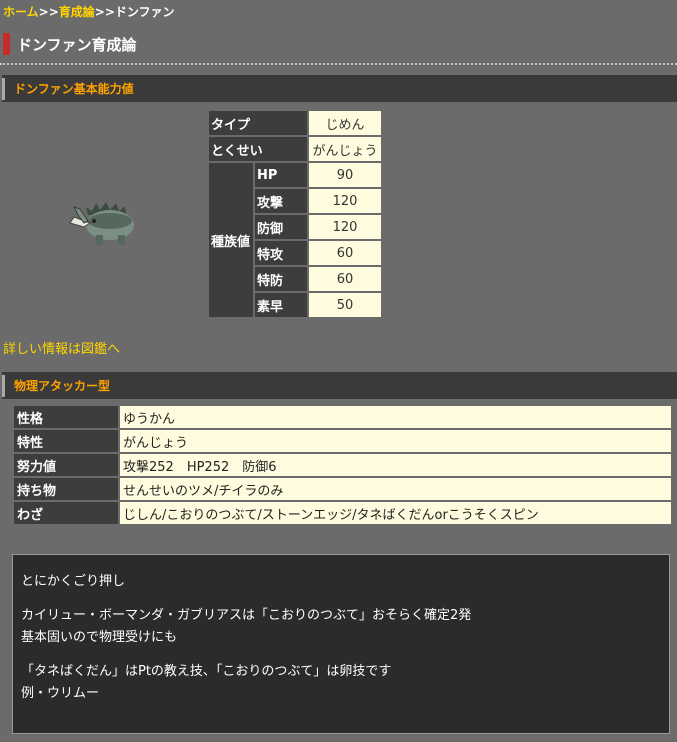 This screenshot has height=742, width=677. What do you see at coordinates (345, 305) in the screenshot?
I see `stat-value: 50` at bounding box center [345, 305].